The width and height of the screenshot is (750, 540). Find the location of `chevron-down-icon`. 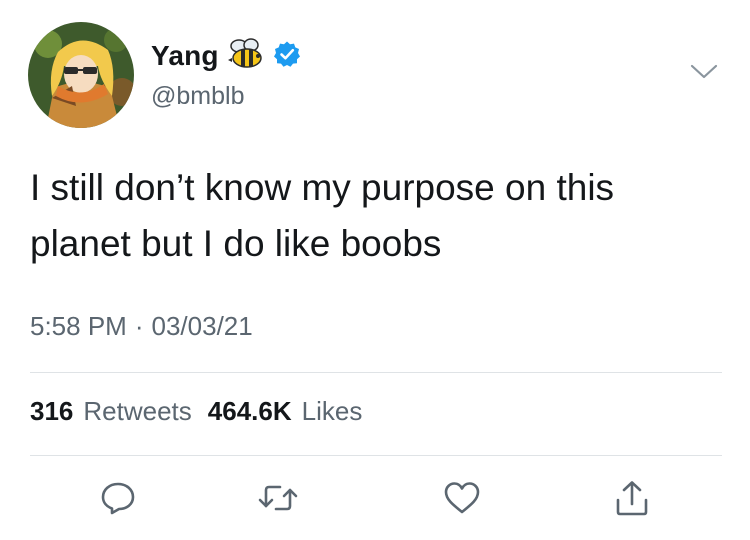

chevron-down-icon is located at coordinates (704, 72).